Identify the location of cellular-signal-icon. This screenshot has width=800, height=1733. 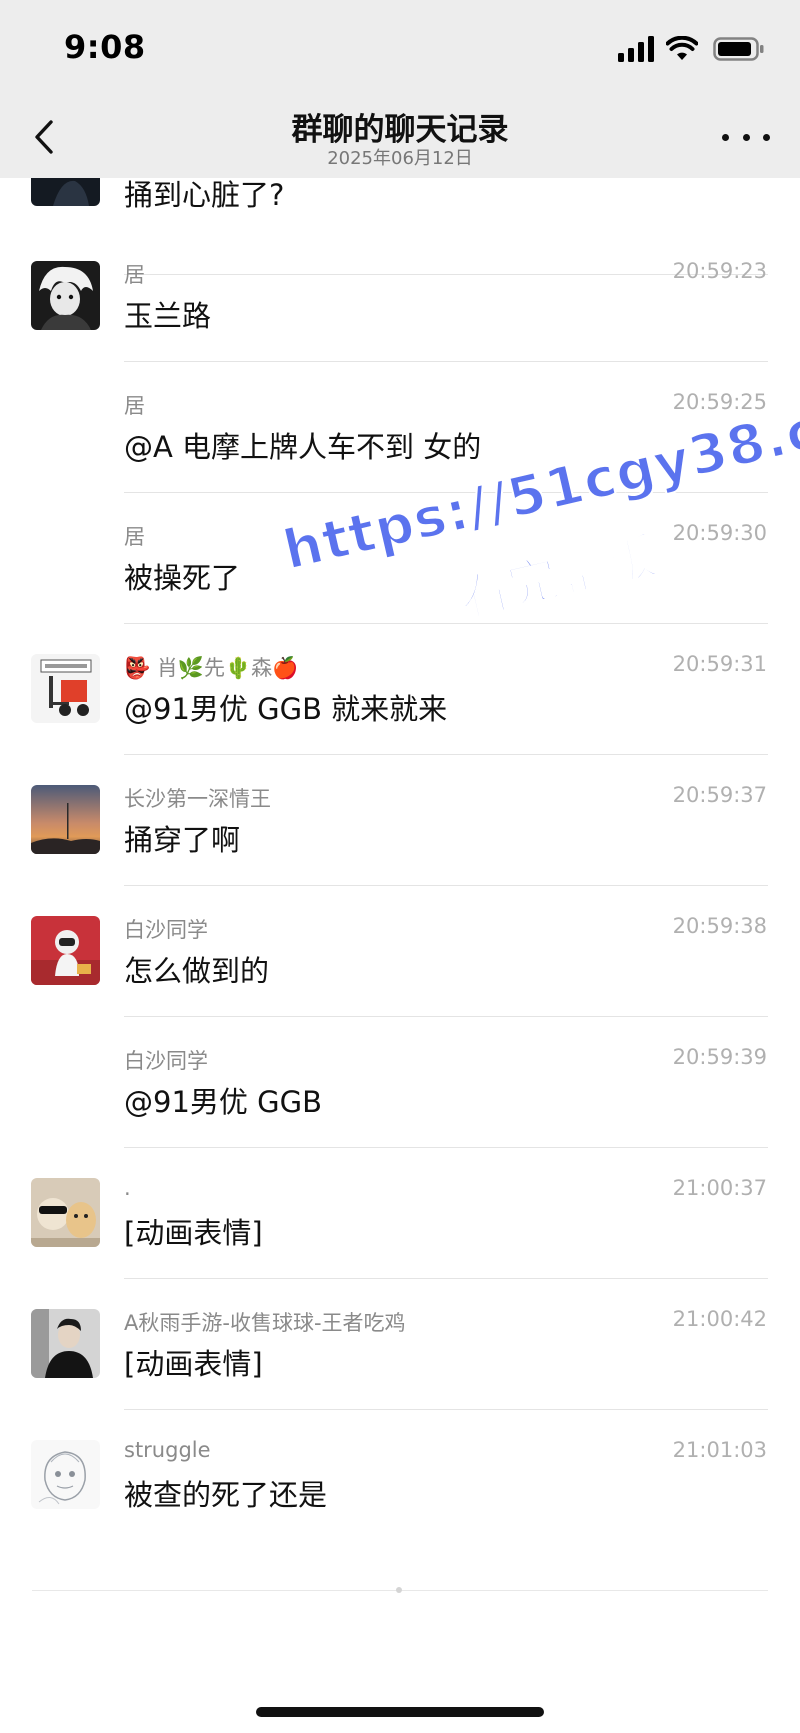
(636, 49).